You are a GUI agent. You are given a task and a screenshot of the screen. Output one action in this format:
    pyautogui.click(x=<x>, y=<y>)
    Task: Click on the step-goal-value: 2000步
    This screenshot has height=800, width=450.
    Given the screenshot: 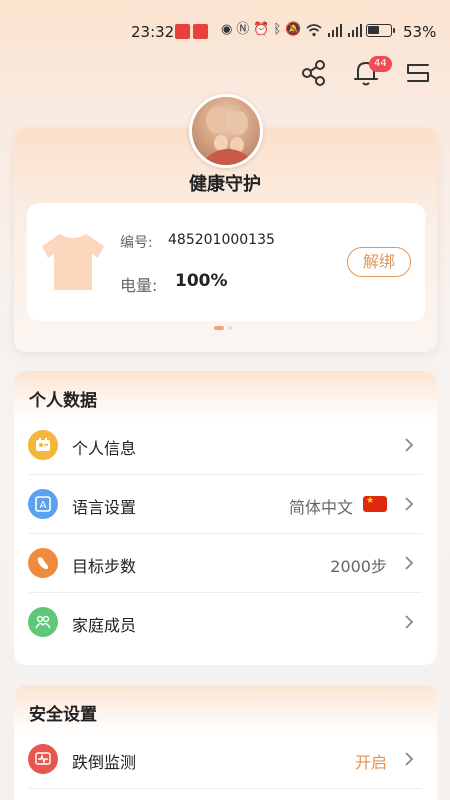 What is the action you would take?
    pyautogui.click(x=358, y=566)
    